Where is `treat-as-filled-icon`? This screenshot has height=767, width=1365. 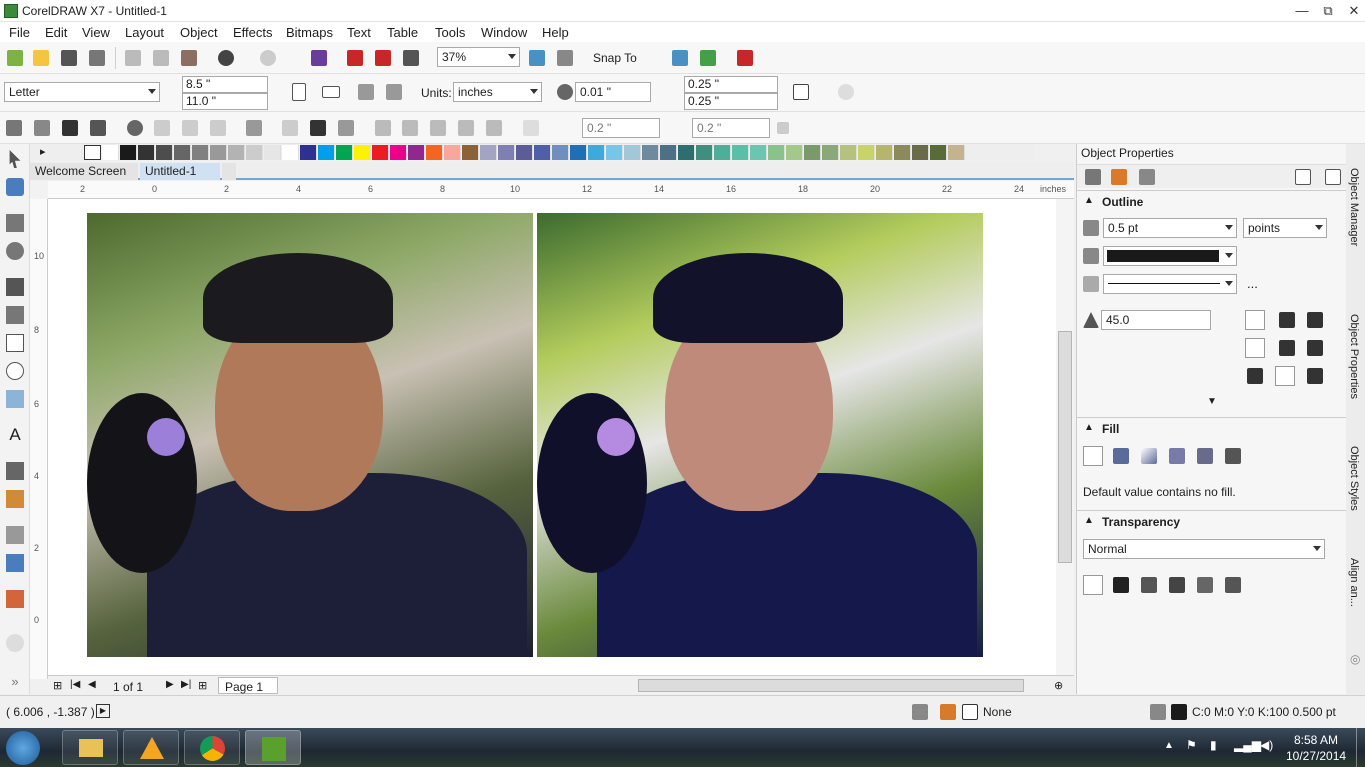
treat-as-filled-icon is located at coordinates (801, 92).